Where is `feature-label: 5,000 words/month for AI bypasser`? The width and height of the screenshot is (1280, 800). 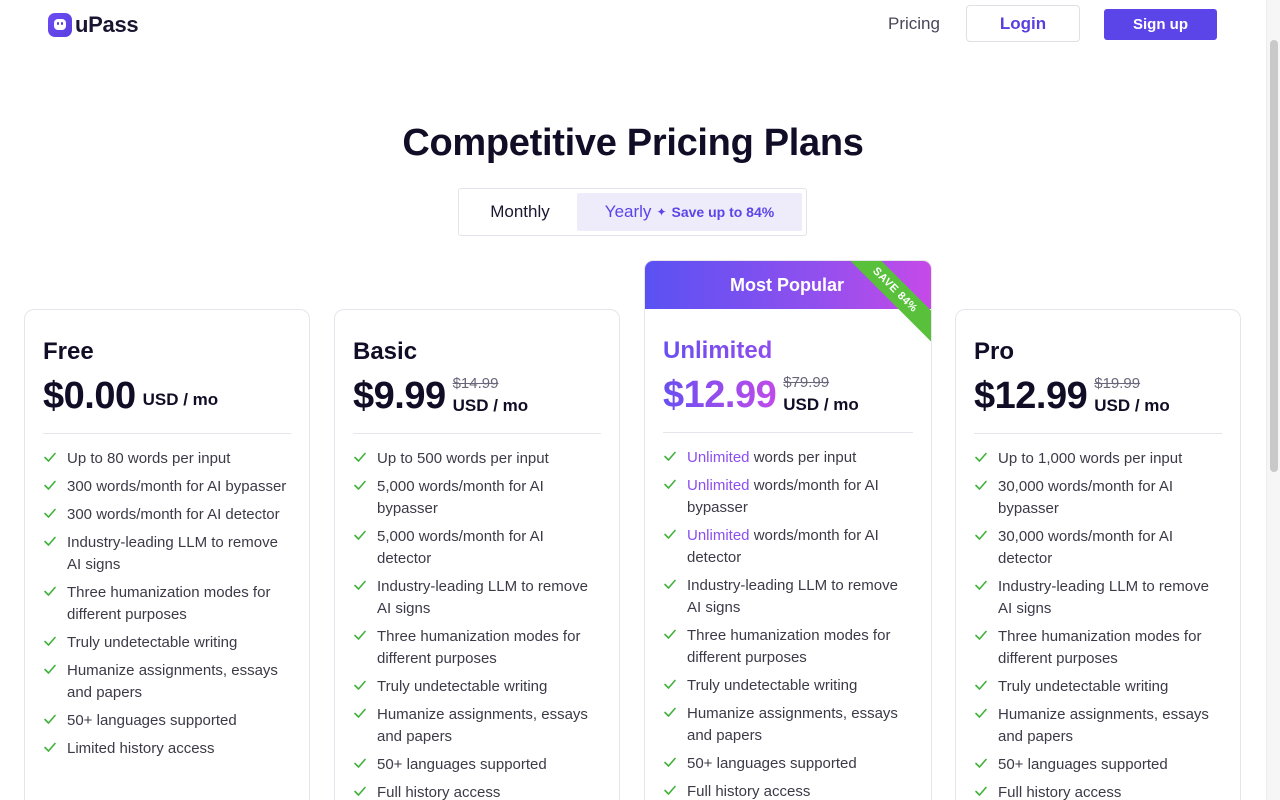 feature-label: 5,000 words/month for AI bypasser is located at coordinates (460, 497).